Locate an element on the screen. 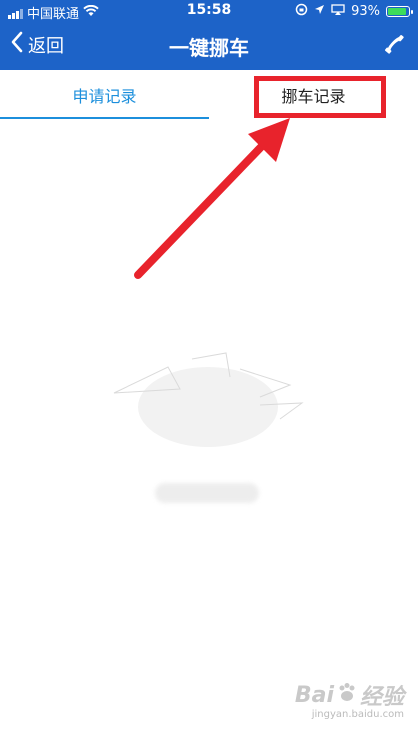 Image resolution: width=418 pixels, height=738 pixels. active-tab-indicator is located at coordinates (104, 118).